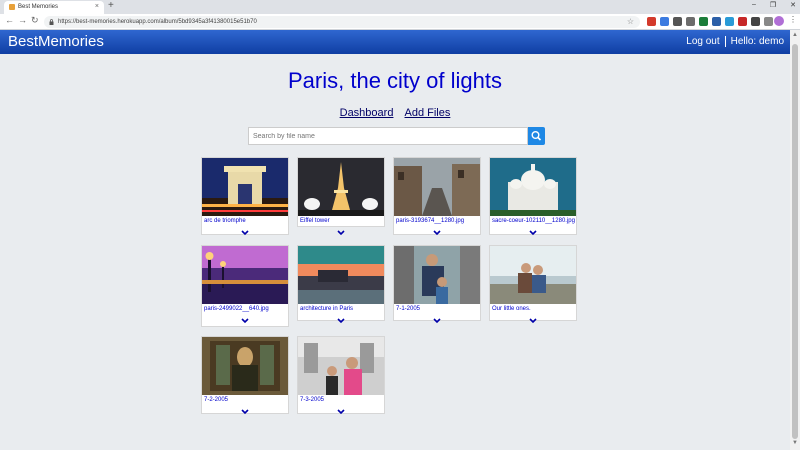 The image size is (800, 450). I want to click on photo-card: sacre-coeur-102110__1280.jpg, so click(533, 196).